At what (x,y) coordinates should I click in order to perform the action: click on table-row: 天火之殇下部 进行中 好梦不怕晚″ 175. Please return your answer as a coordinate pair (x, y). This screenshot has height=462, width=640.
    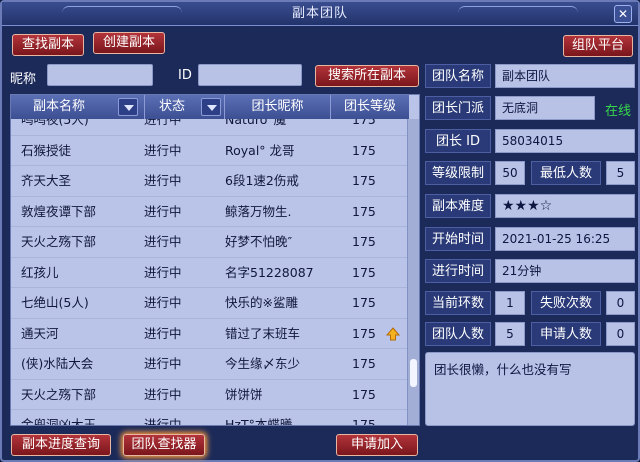
    Looking at the image, I should click on (210, 242).